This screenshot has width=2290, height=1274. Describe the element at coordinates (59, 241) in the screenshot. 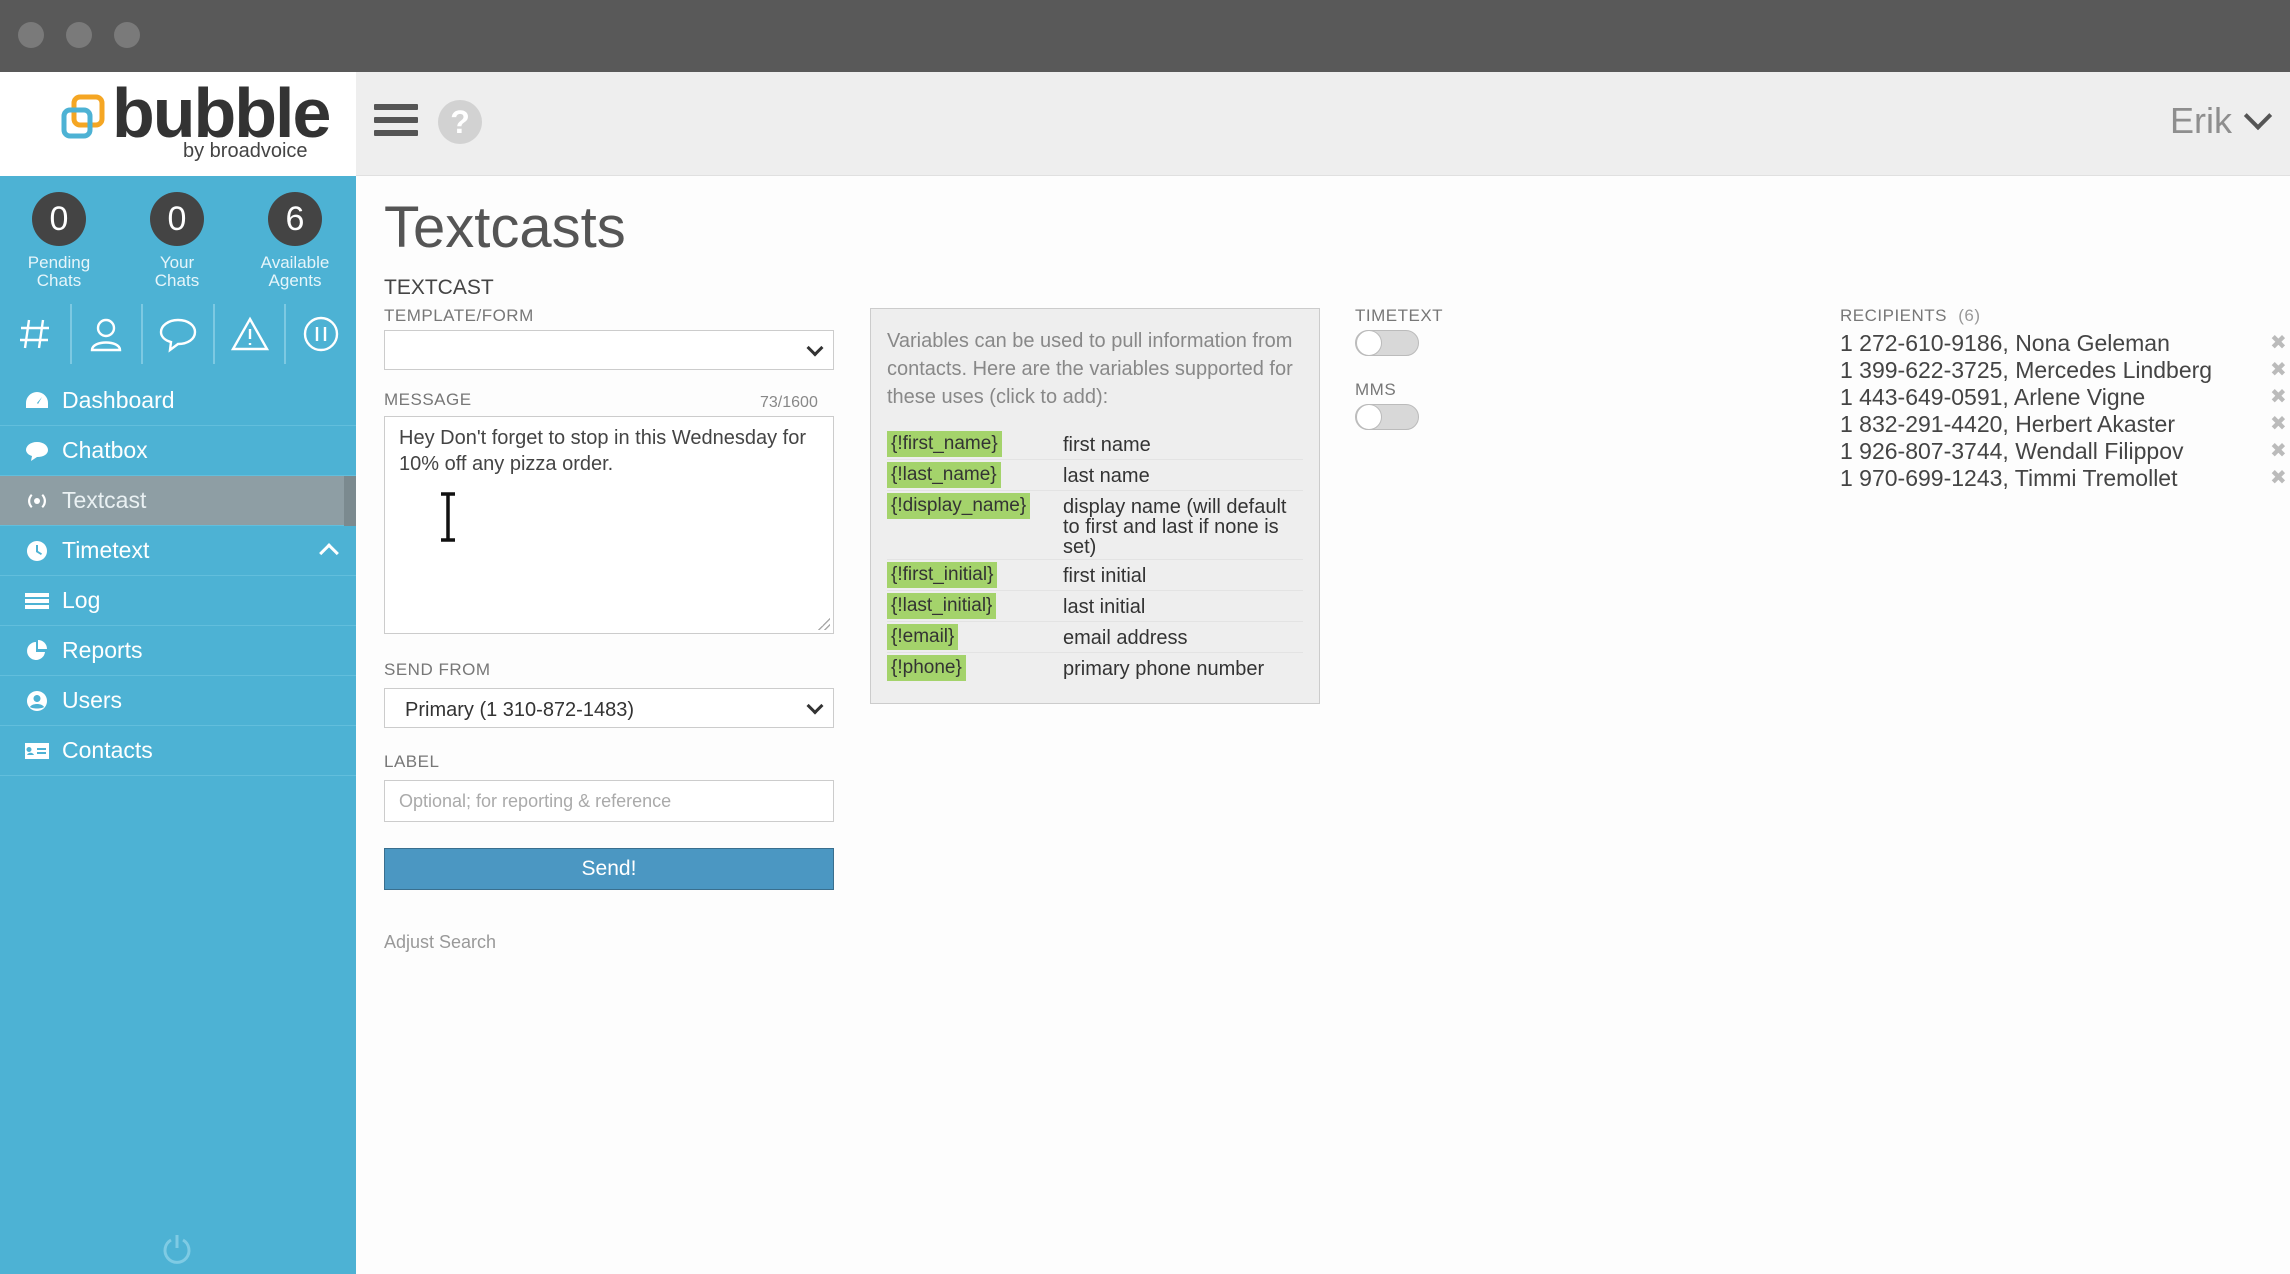

I see `stat-pending-chats: 0 Pending Chats` at that location.